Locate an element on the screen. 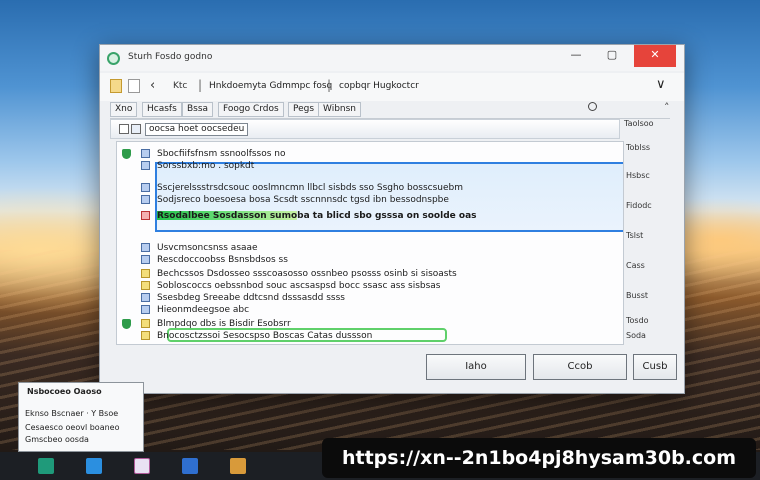  document-icon is located at coordinates (134, 86).